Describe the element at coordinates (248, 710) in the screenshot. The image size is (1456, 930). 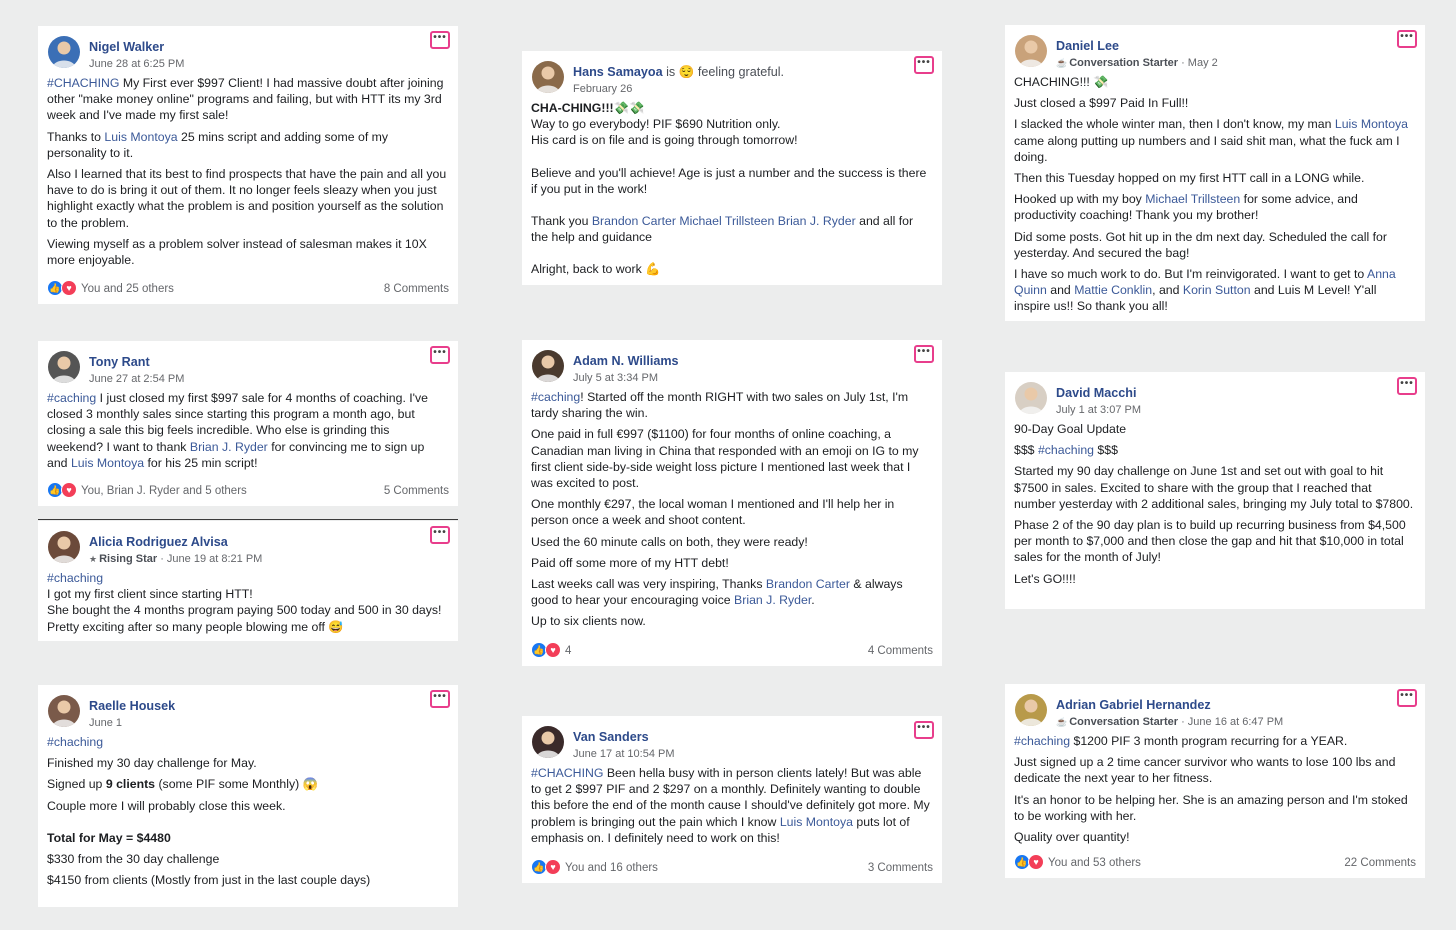
I see `post-header: Raelle Housek June 1 •••` at that location.